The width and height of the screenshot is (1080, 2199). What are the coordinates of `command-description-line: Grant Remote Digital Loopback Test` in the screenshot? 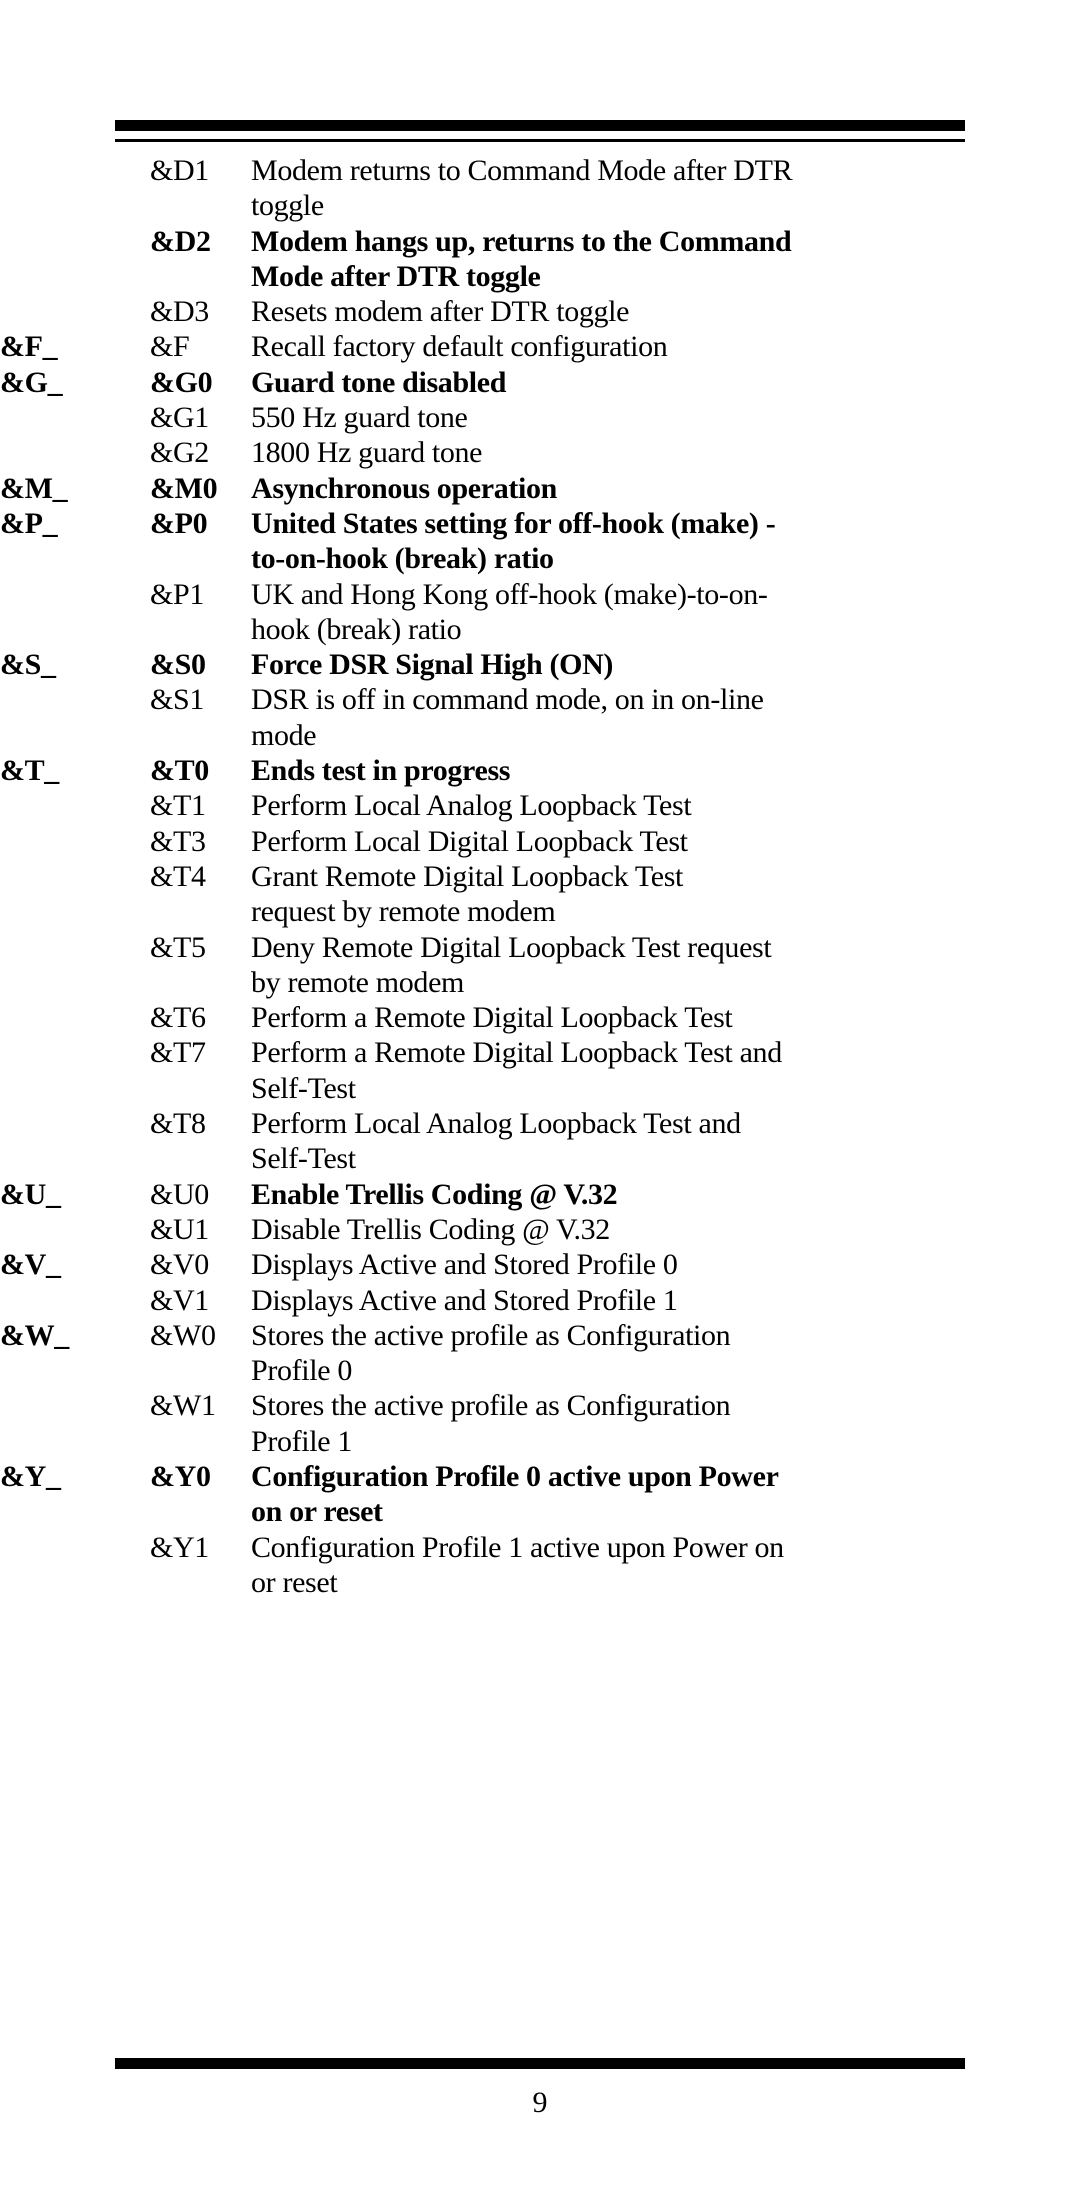 It's located at (467, 876).